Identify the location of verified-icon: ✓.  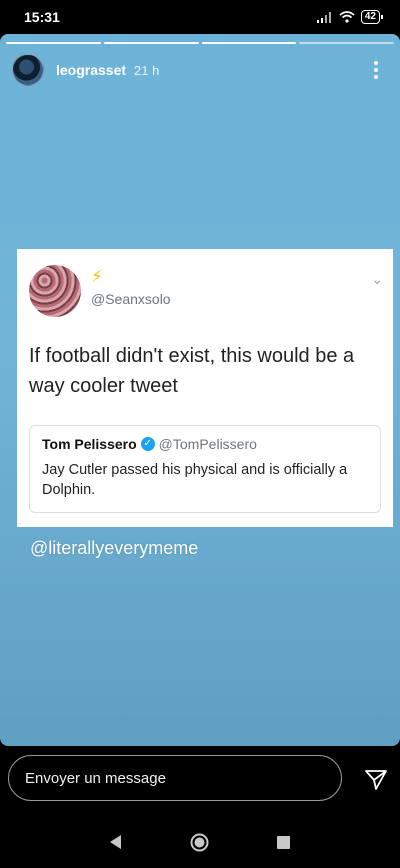
(147, 444).